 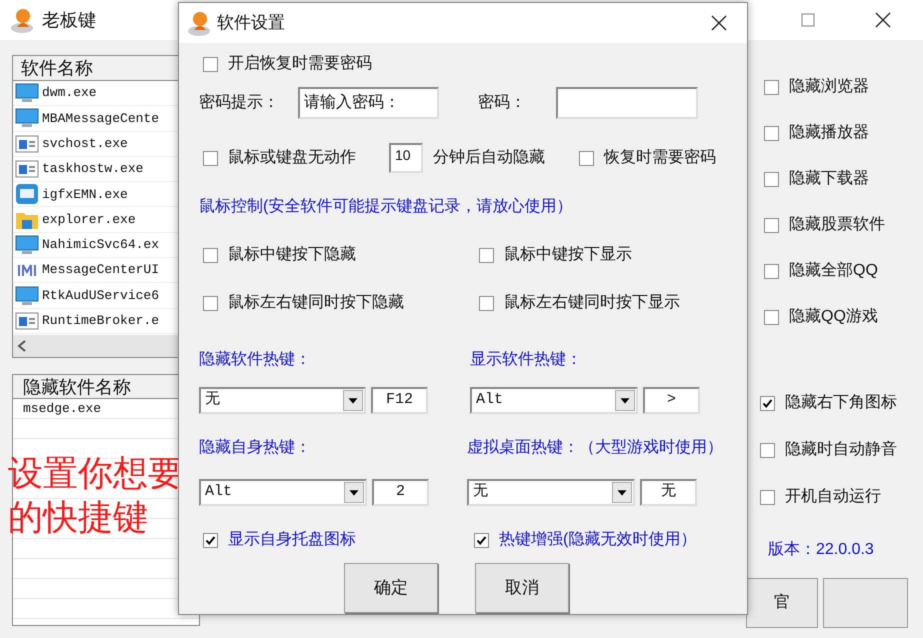 I want to click on checkbox-label: 隐藏股票软件, so click(x=837, y=224).